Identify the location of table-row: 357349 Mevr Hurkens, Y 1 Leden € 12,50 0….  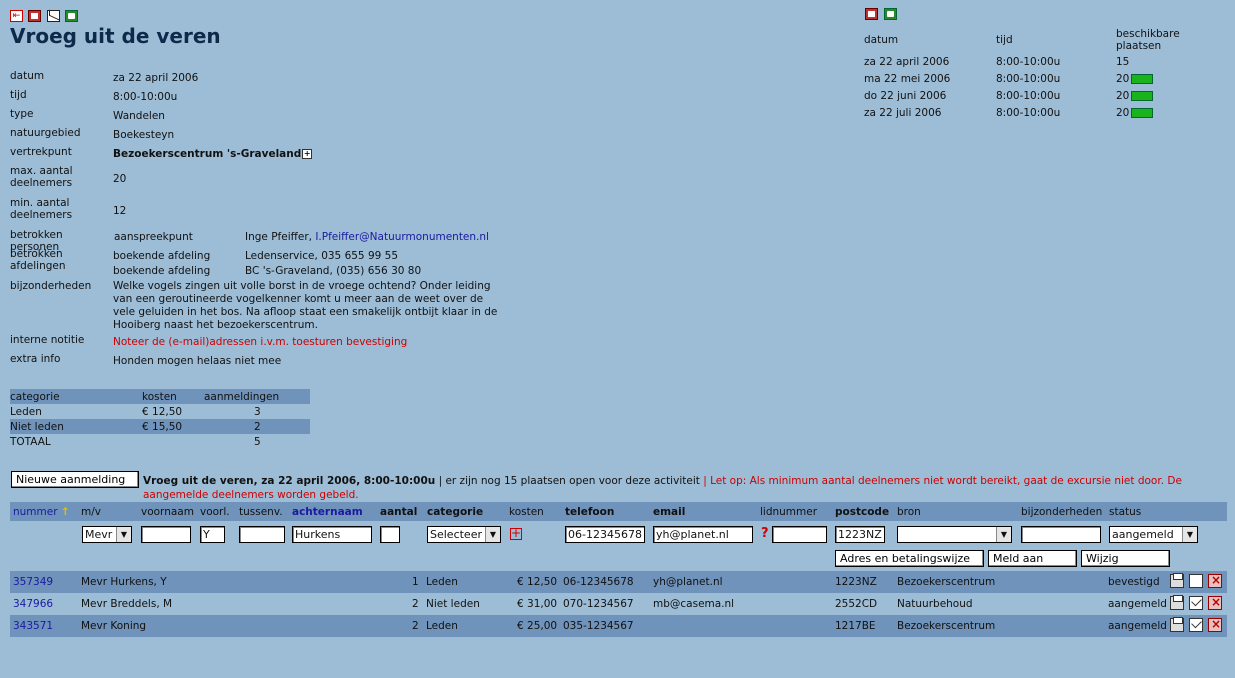
(618, 582).